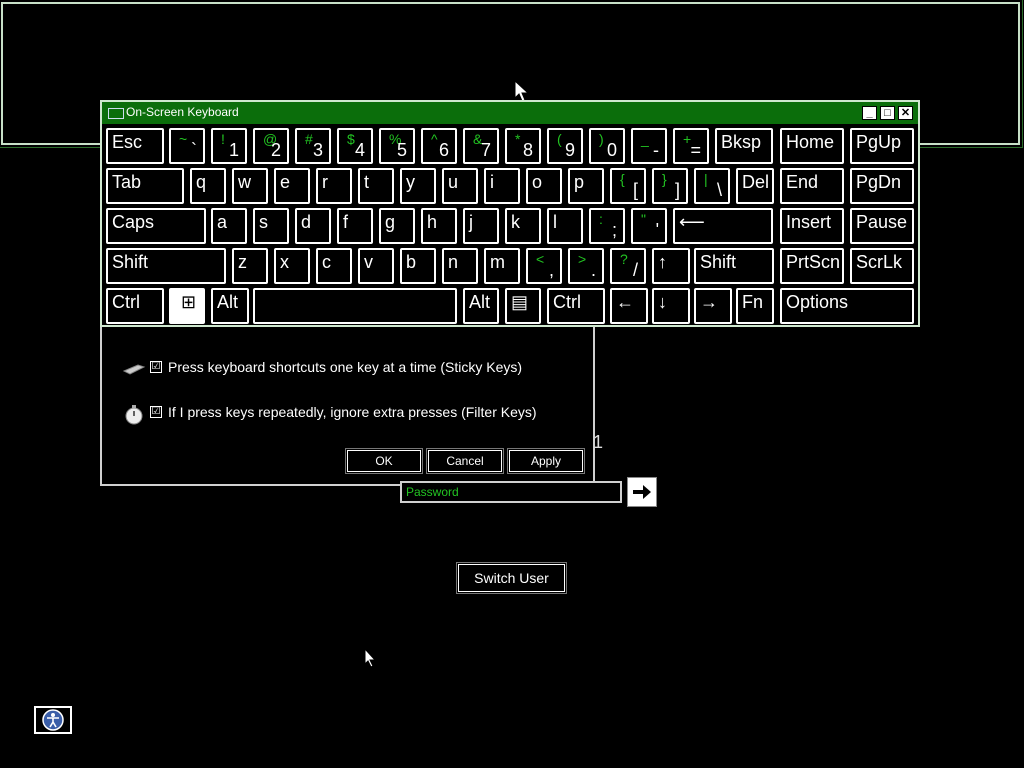 The image size is (1024, 768). I want to click on key-h: h, so click(439, 226).